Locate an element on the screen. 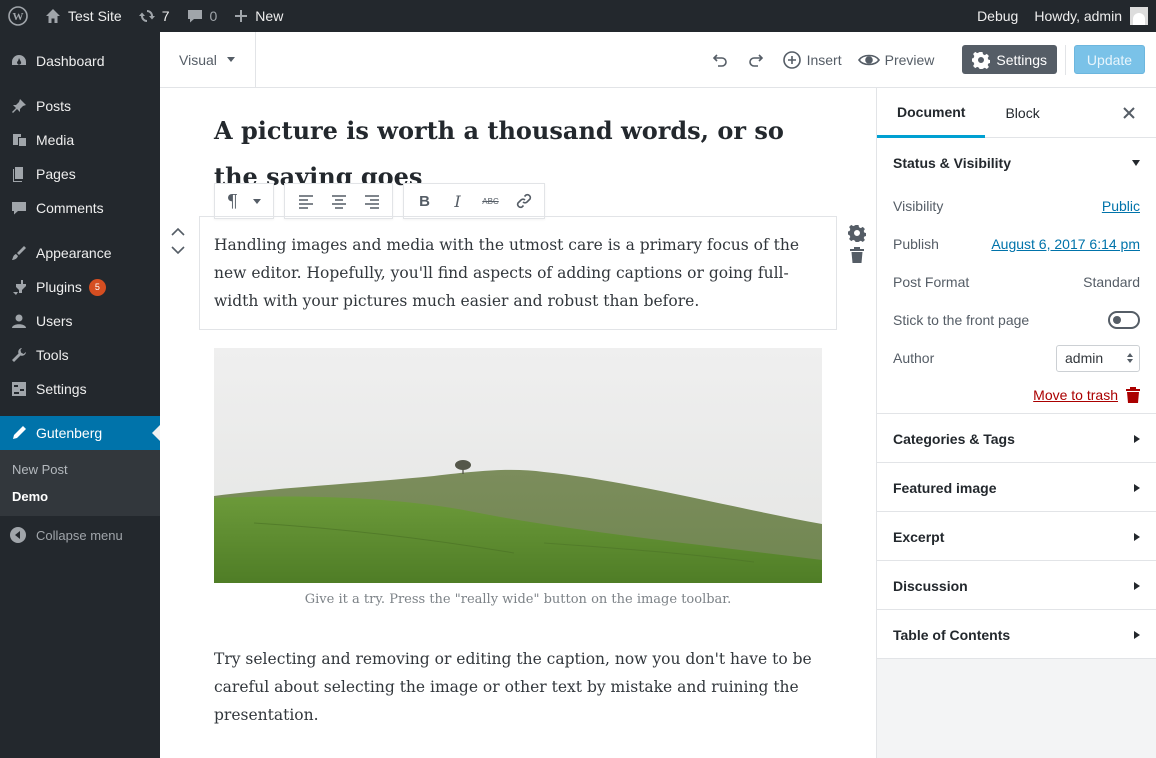 The height and width of the screenshot is (758, 1156). redo-button is located at coordinates (756, 60).